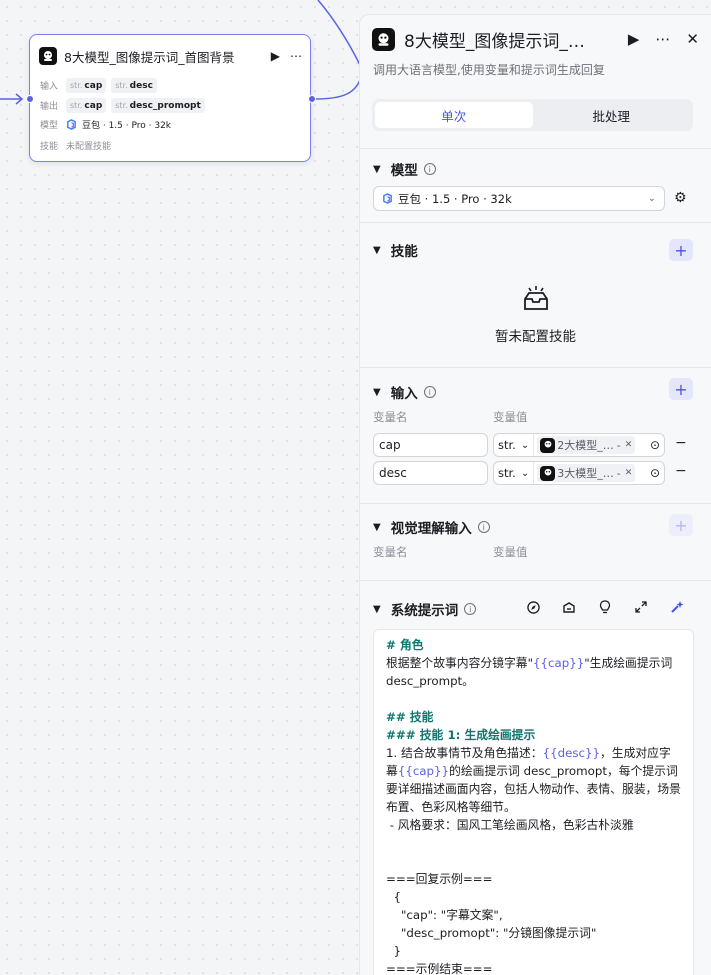 Image resolution: width=711 pixels, height=975 pixels. Describe the element at coordinates (681, 389) in the screenshot. I see `add-input-button: +` at that location.